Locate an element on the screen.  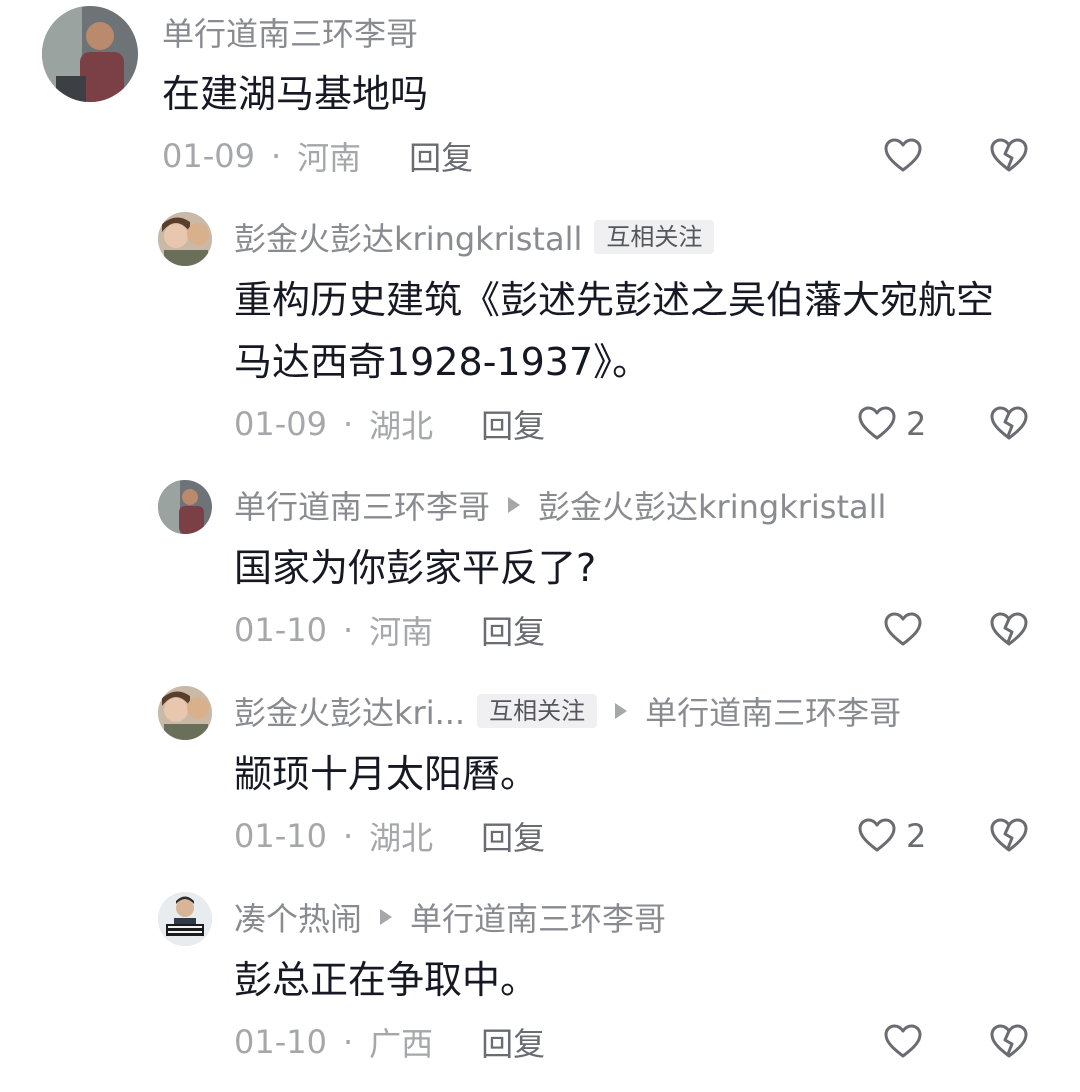
comment-meta: 01-10 · 广西 回复 is located at coordinates (389, 1042).